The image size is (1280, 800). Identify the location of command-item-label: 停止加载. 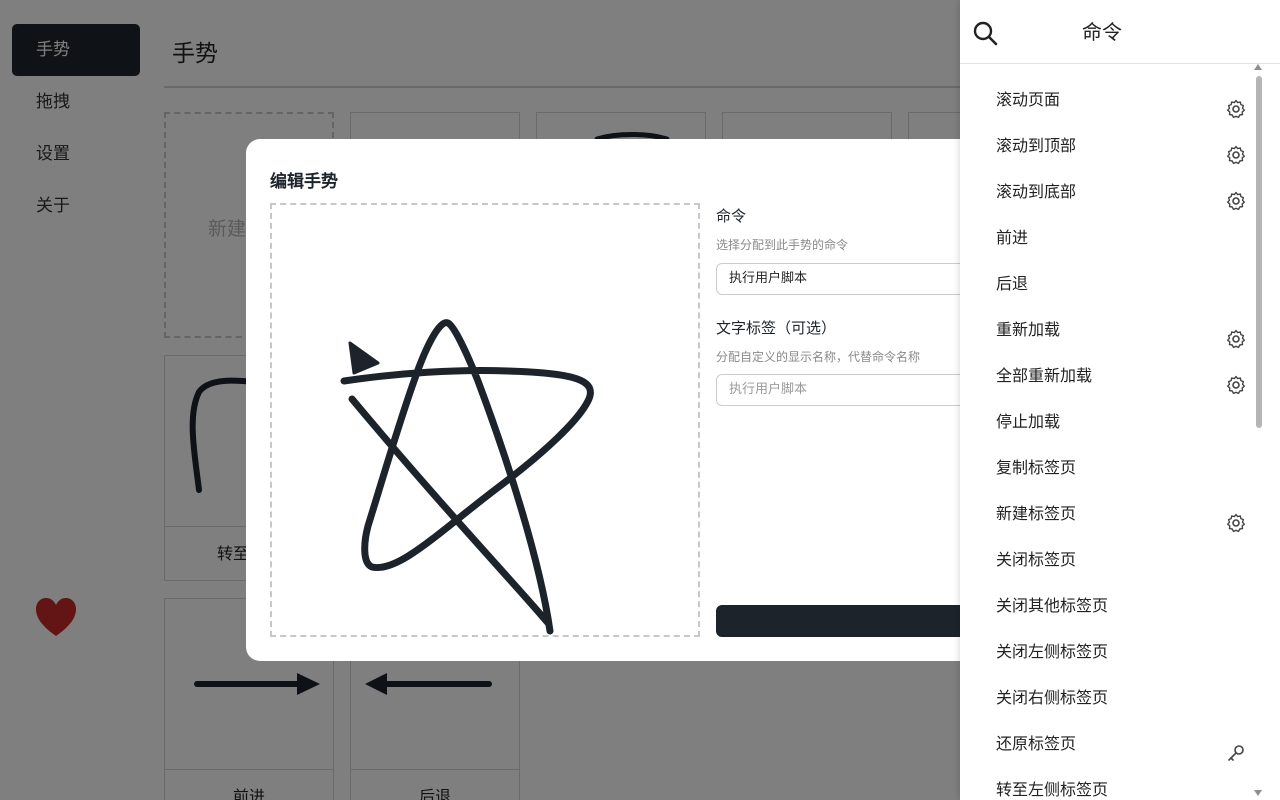
(1028, 421).